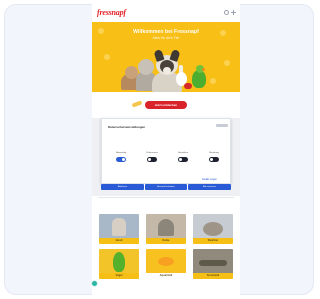 Image resolution: width=320 pixels, height=299 pixels. What do you see at coordinates (121, 153) in the screenshot?
I see `consent-category-label: Notwendig` at bounding box center [121, 153].